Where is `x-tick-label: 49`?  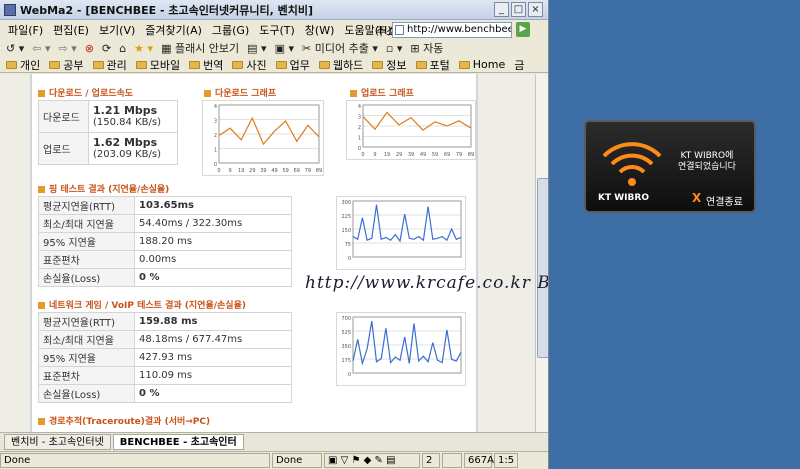 x-tick-label: 49 is located at coordinates (423, 155).